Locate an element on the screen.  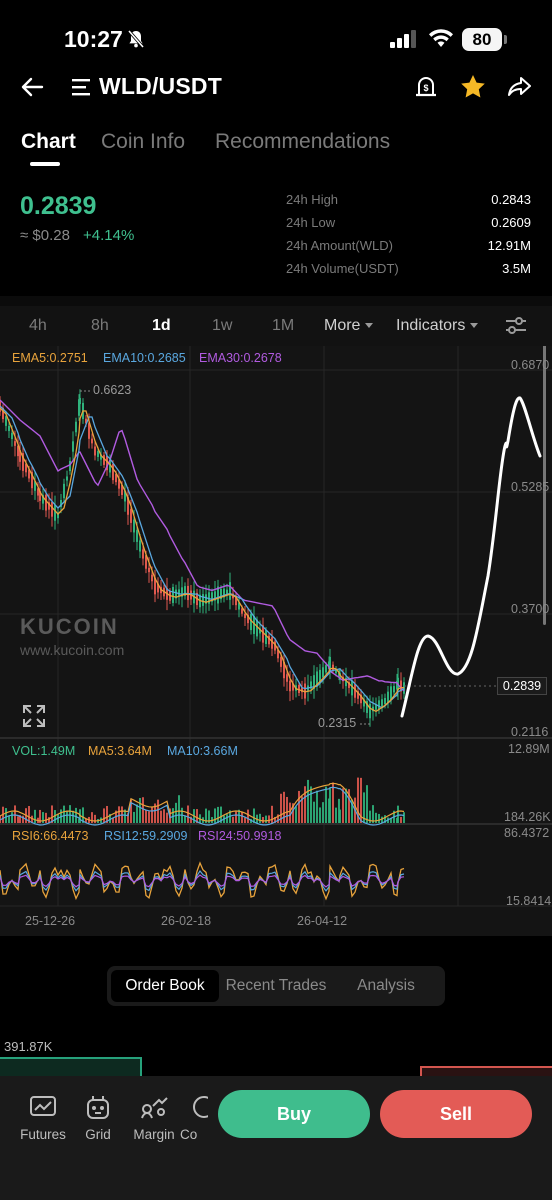
ema30-label: EMA30:0.2678 is located at coordinates (240, 358).